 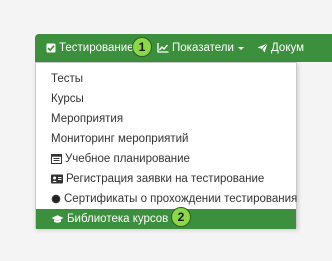 I want to click on id-card-icon, so click(x=57, y=179).